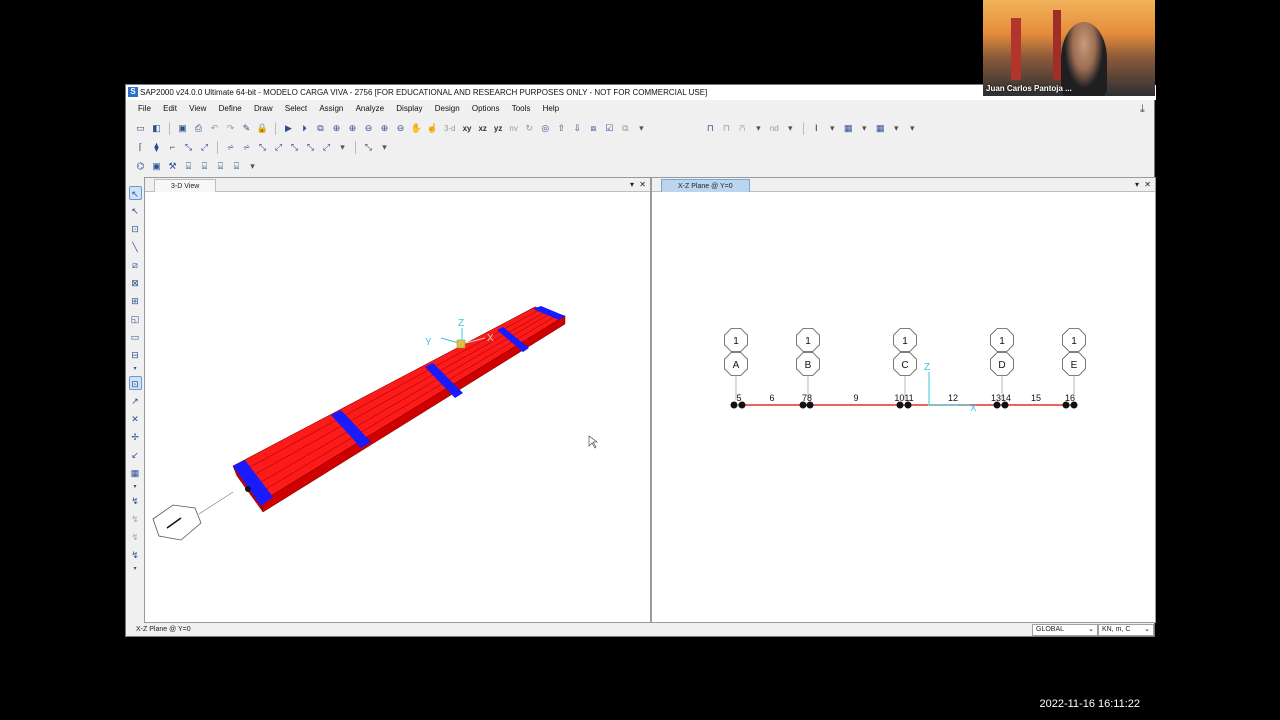 This screenshot has height=720, width=1280. What do you see at coordinates (140, 128) in the screenshot?
I see `new-model-icon: ▭` at bounding box center [140, 128].